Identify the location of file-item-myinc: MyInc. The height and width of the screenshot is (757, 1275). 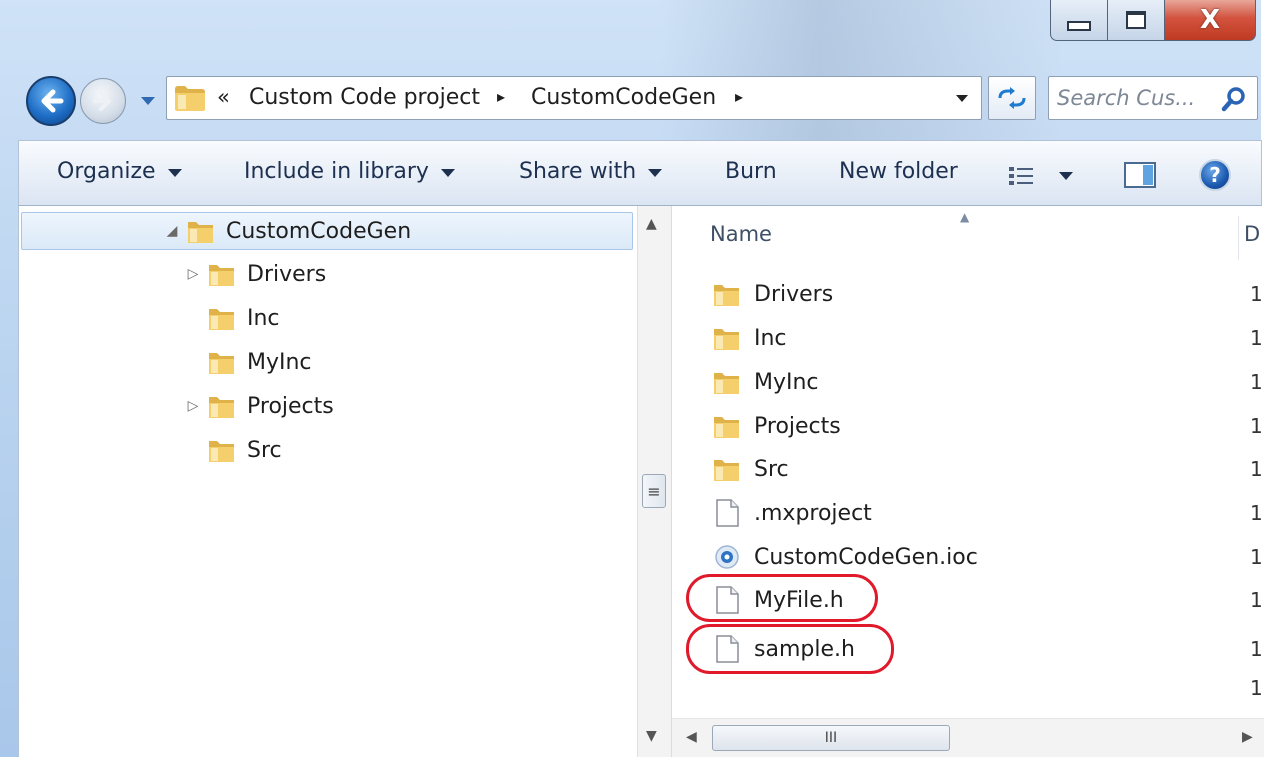
(765, 382).